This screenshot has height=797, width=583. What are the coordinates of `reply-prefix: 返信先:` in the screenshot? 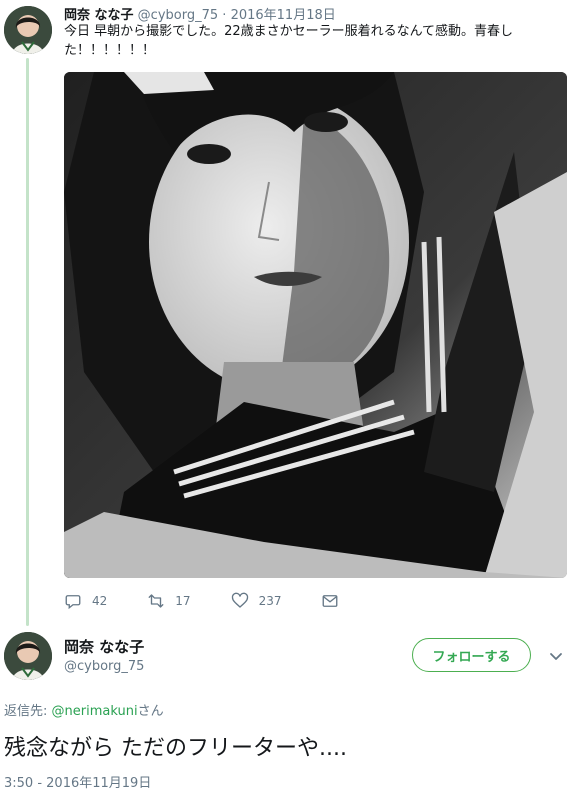 It's located at (28, 711).